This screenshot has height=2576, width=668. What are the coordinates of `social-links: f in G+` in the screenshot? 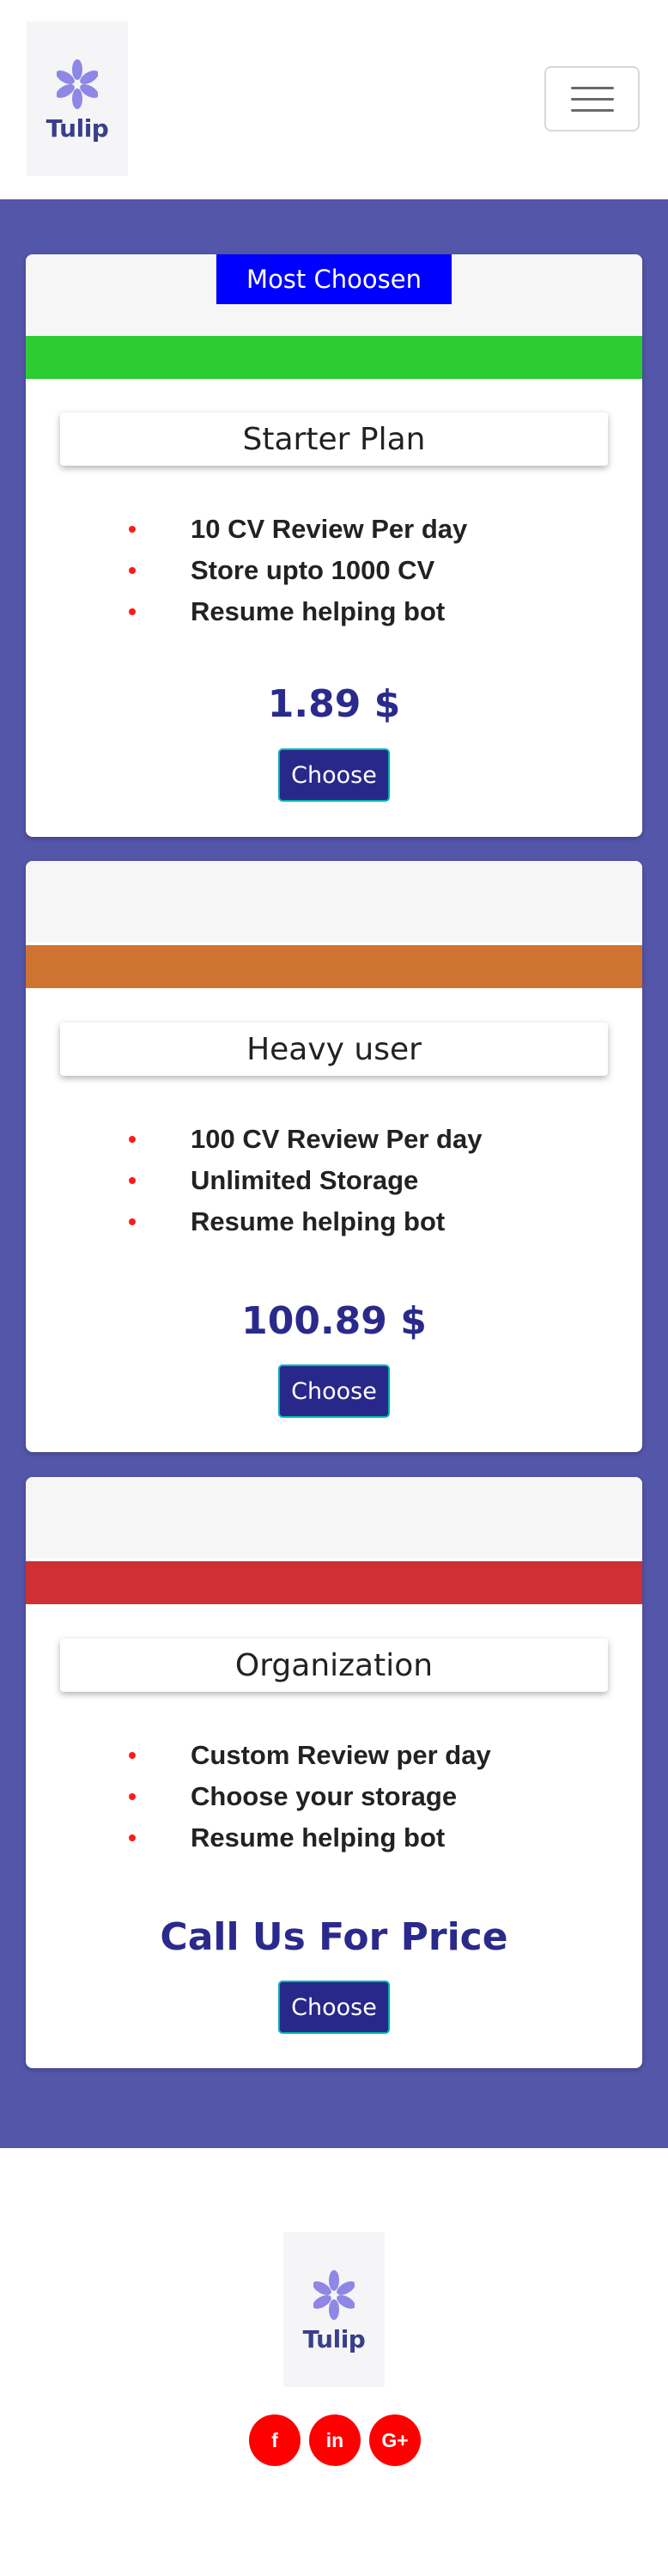 It's located at (335, 2440).